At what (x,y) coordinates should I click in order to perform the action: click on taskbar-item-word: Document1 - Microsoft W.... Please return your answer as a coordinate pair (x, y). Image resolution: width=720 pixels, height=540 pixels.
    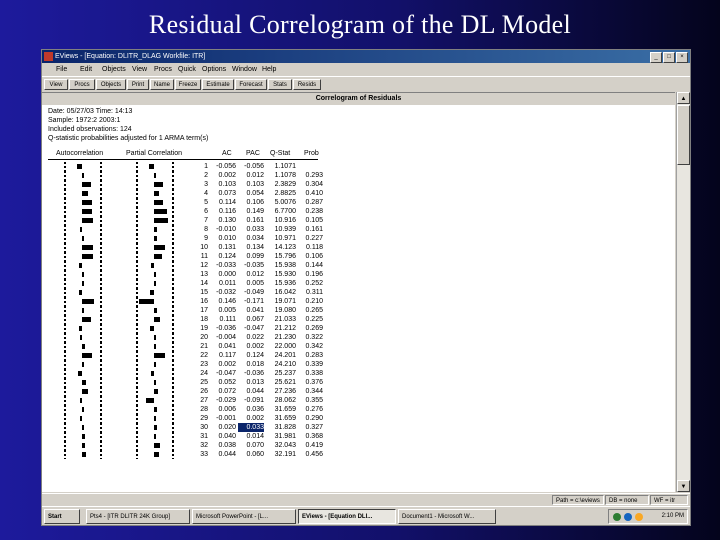
    Looking at the image, I should click on (447, 516).